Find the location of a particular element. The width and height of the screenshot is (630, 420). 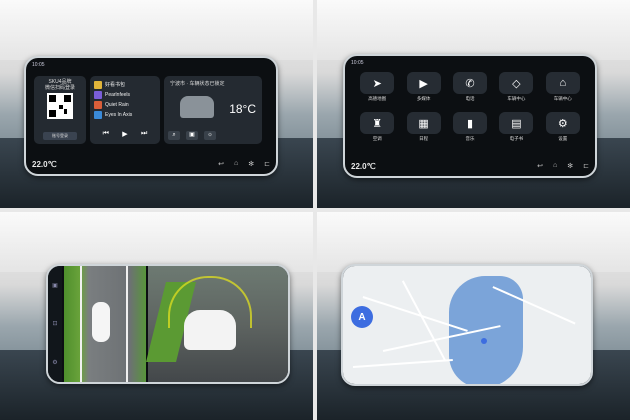

qr-title: SKU4品牌 微信扫码登录 is located at coordinates (59, 85).